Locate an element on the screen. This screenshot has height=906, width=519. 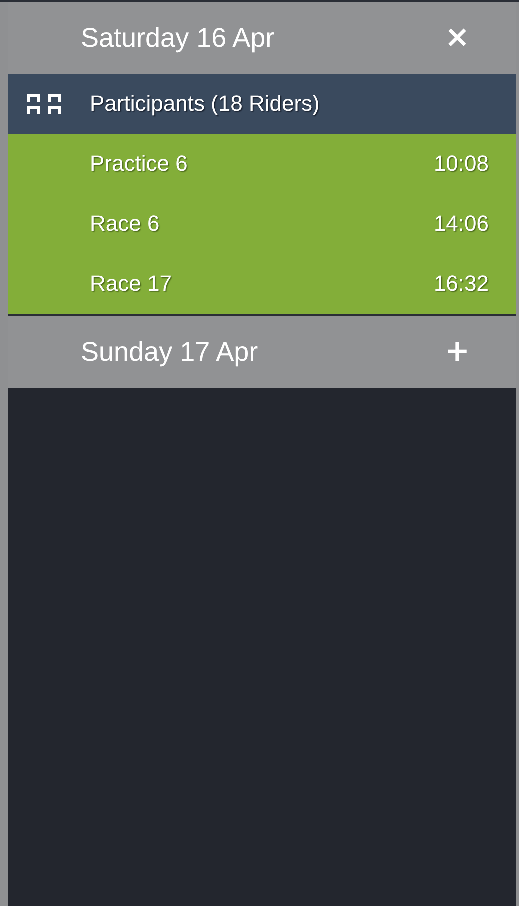
session-time: 16:32 is located at coordinates (461, 284).